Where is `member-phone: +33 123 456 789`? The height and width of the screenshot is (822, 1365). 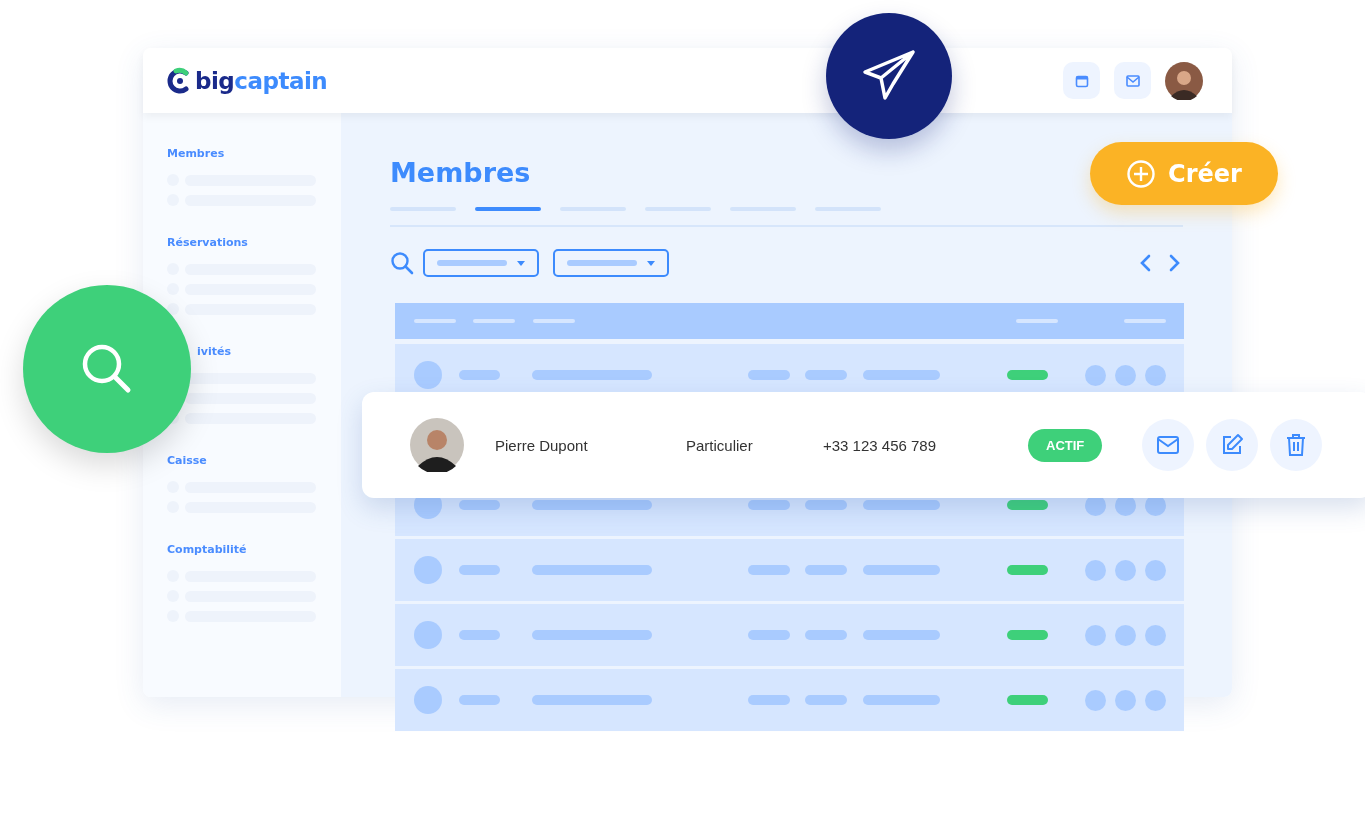
member-phone: +33 123 456 789 is located at coordinates (880, 445).